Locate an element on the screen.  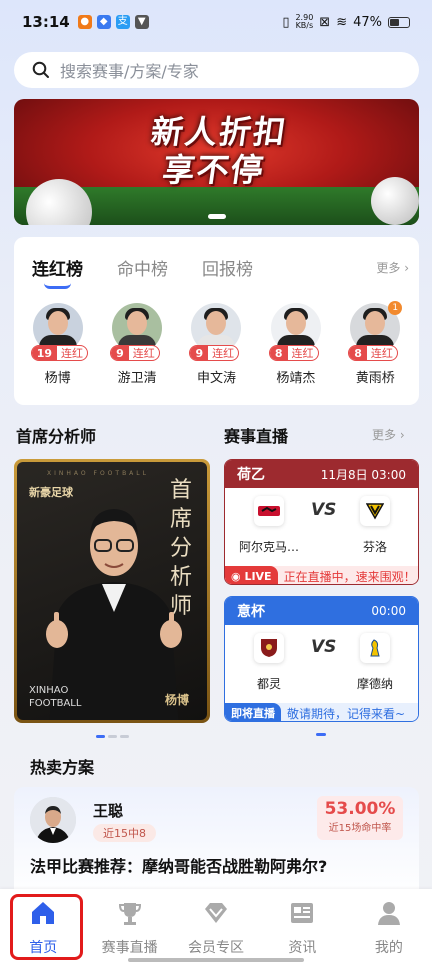
nav-label: 会员专区 is located at coordinates (216, 948).